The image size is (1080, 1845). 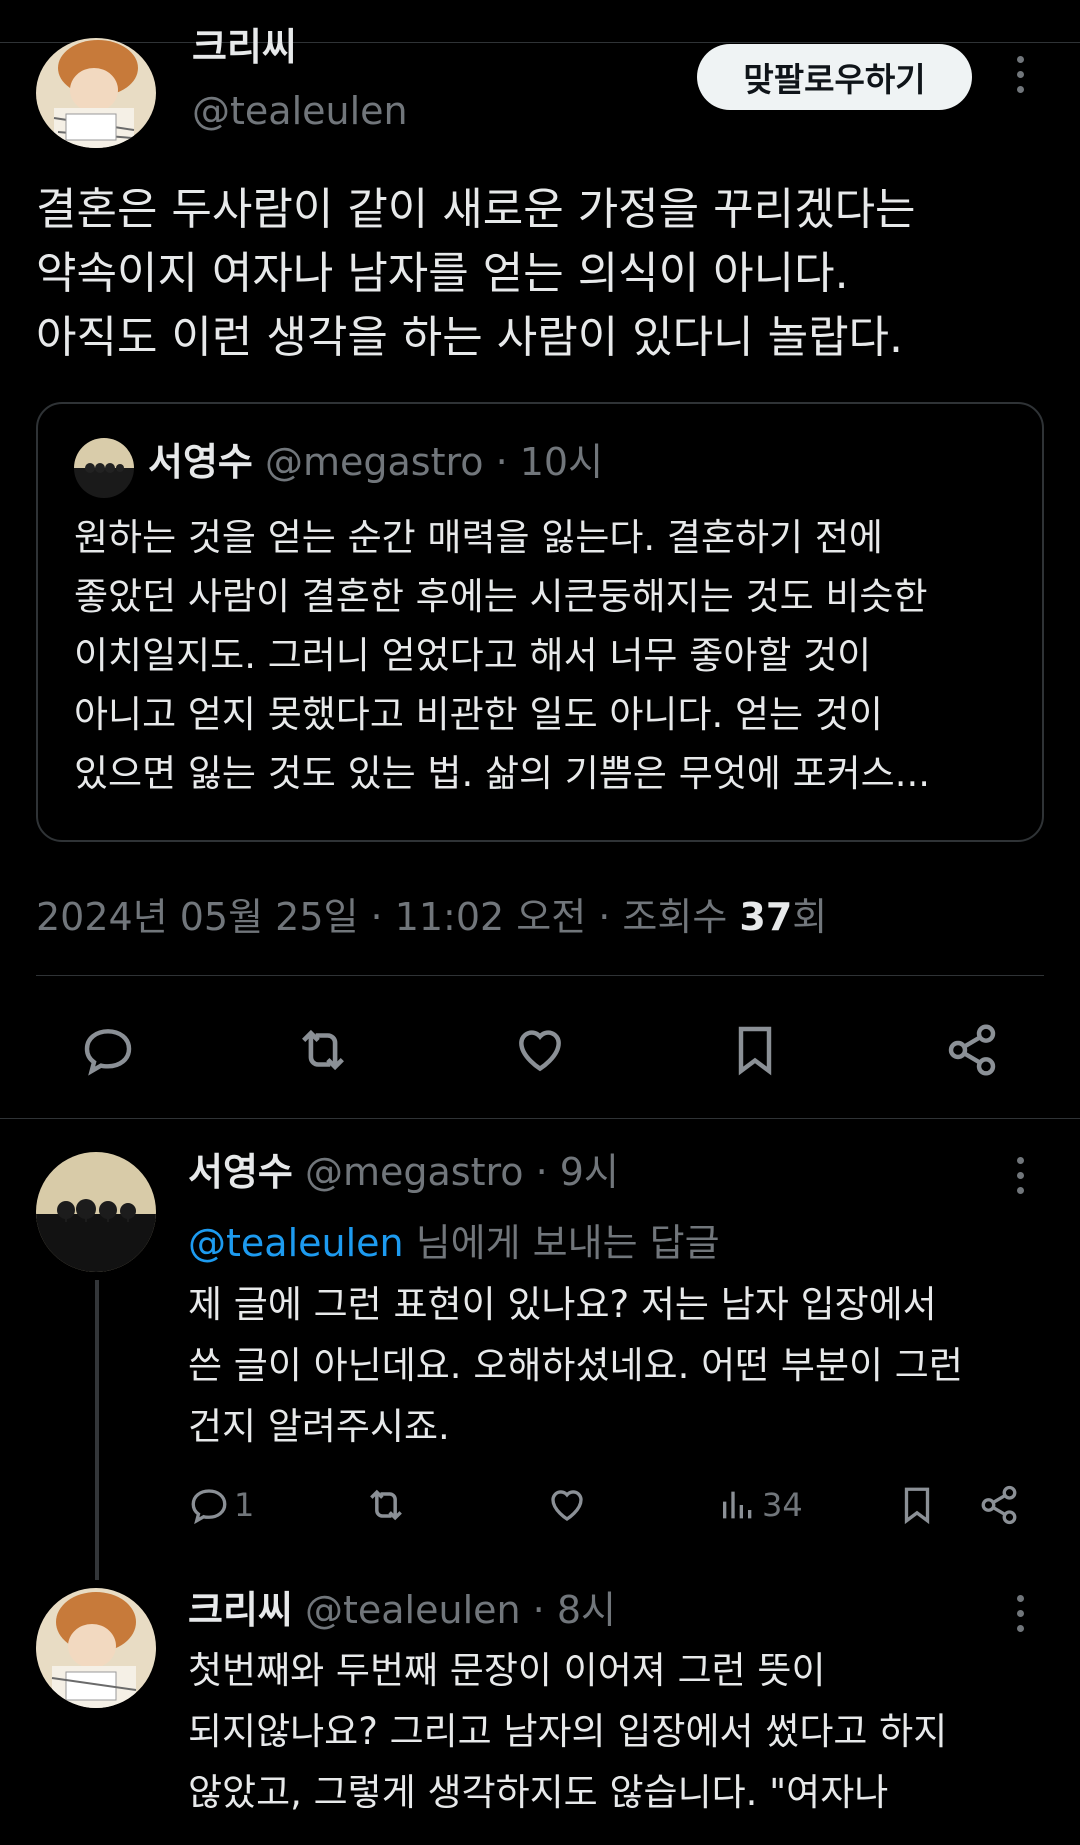 I want to click on timestamp-text: 2024년 05월 25일 · 11:02 오전 · 조회수, so click(x=388, y=917).